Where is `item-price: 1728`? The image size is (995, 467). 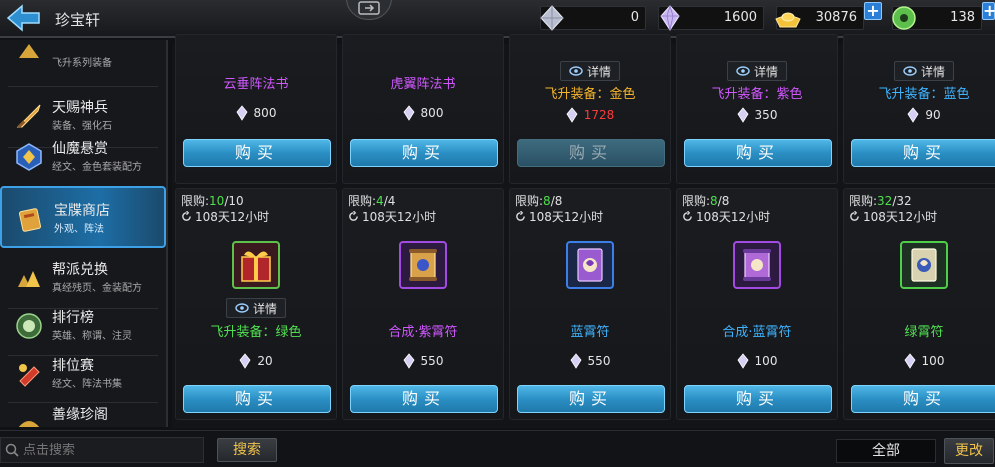 item-price: 1728 is located at coordinates (590, 115).